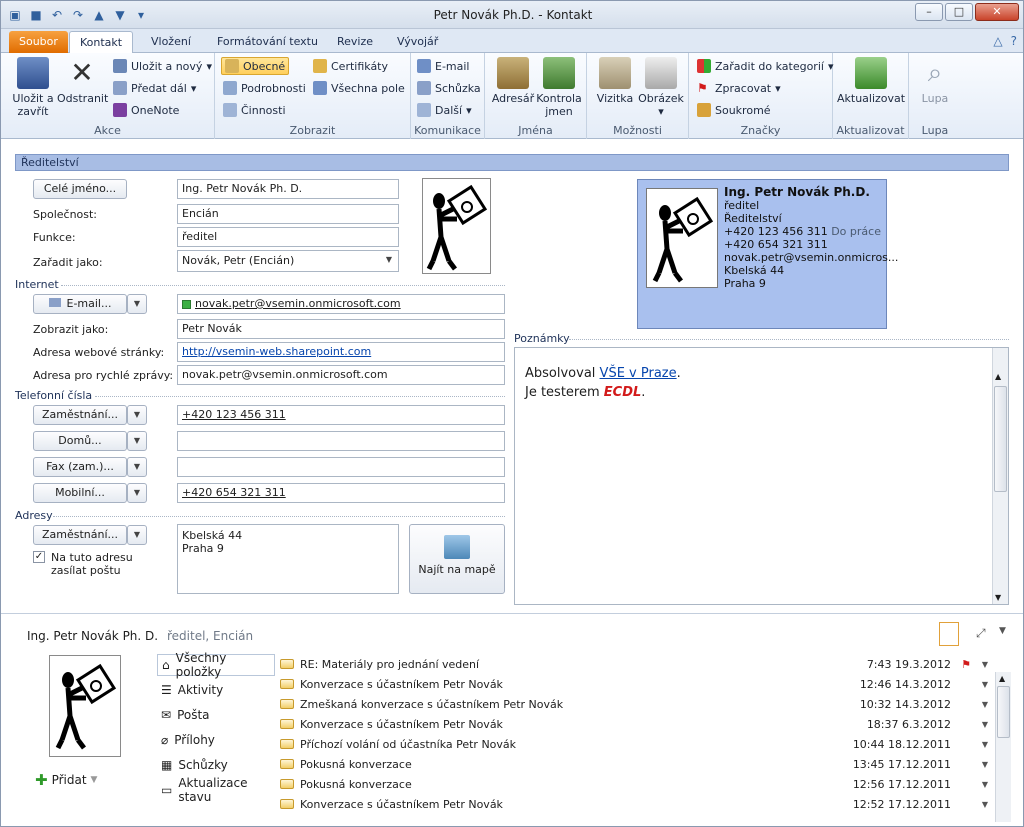 This screenshot has width=1024, height=827. I want to click on tab-review: Revize, so click(355, 42).